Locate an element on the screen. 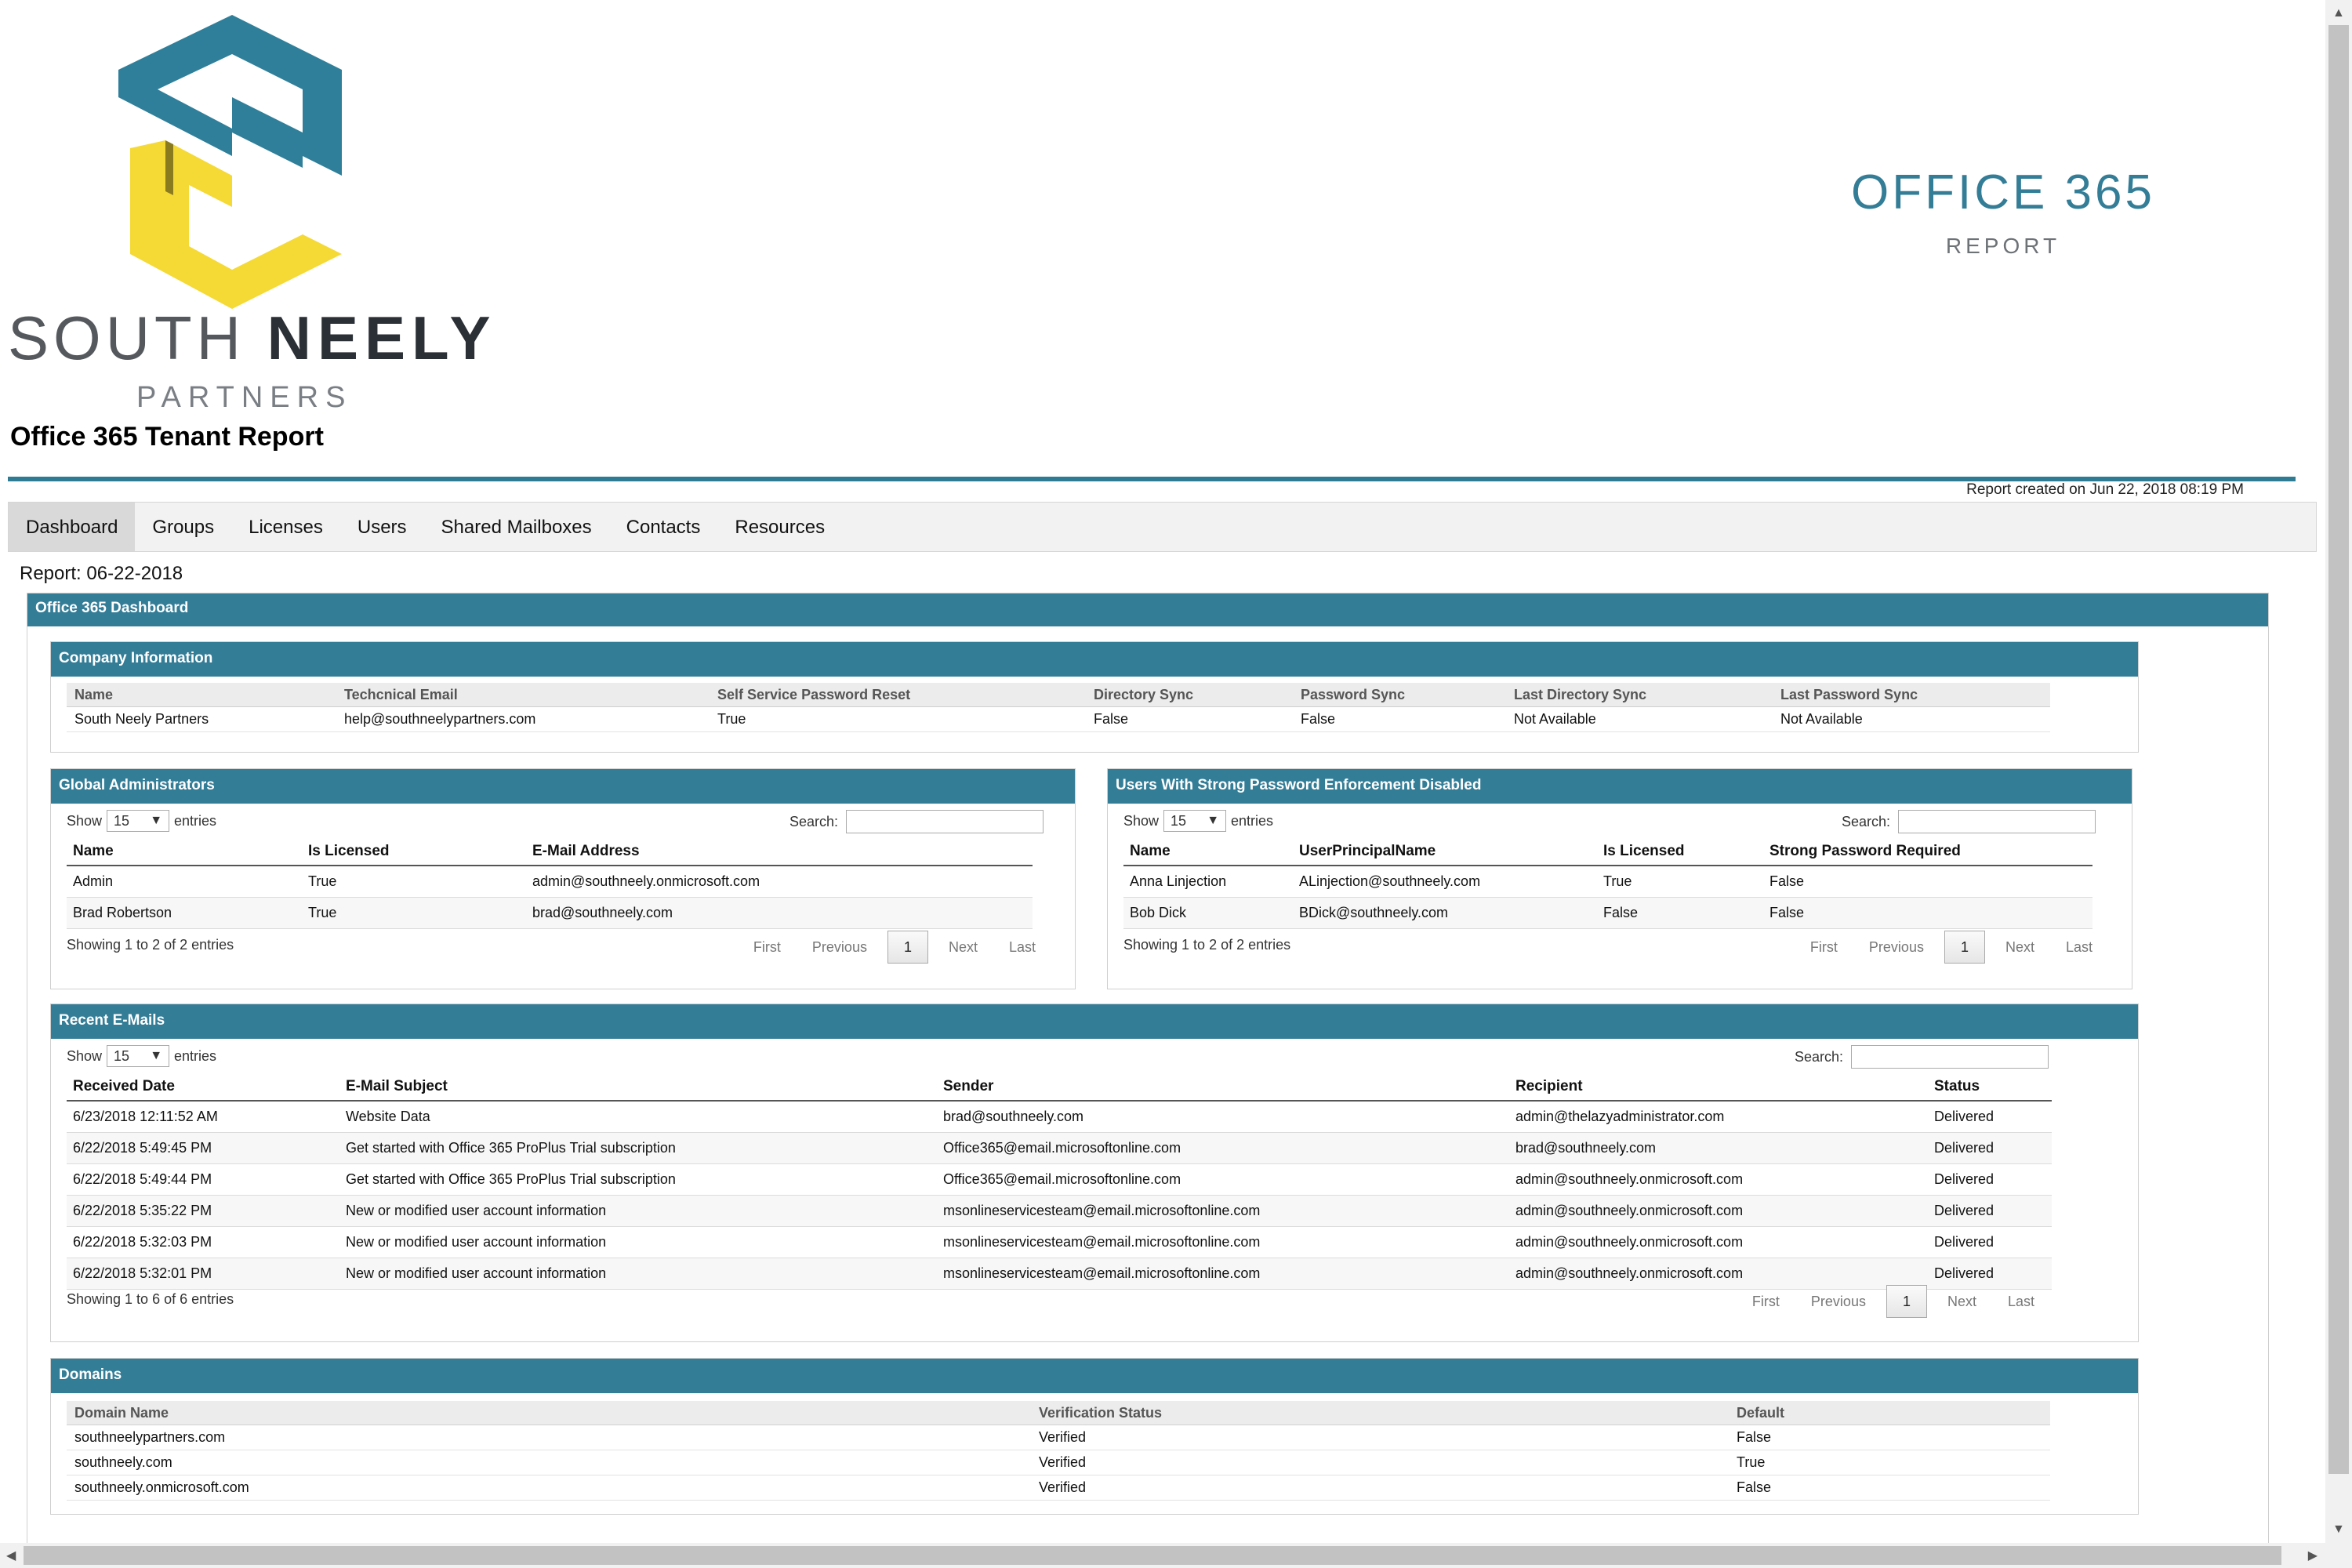 The image size is (2352, 1568). table-cell: Verified is located at coordinates (1380, 1462).